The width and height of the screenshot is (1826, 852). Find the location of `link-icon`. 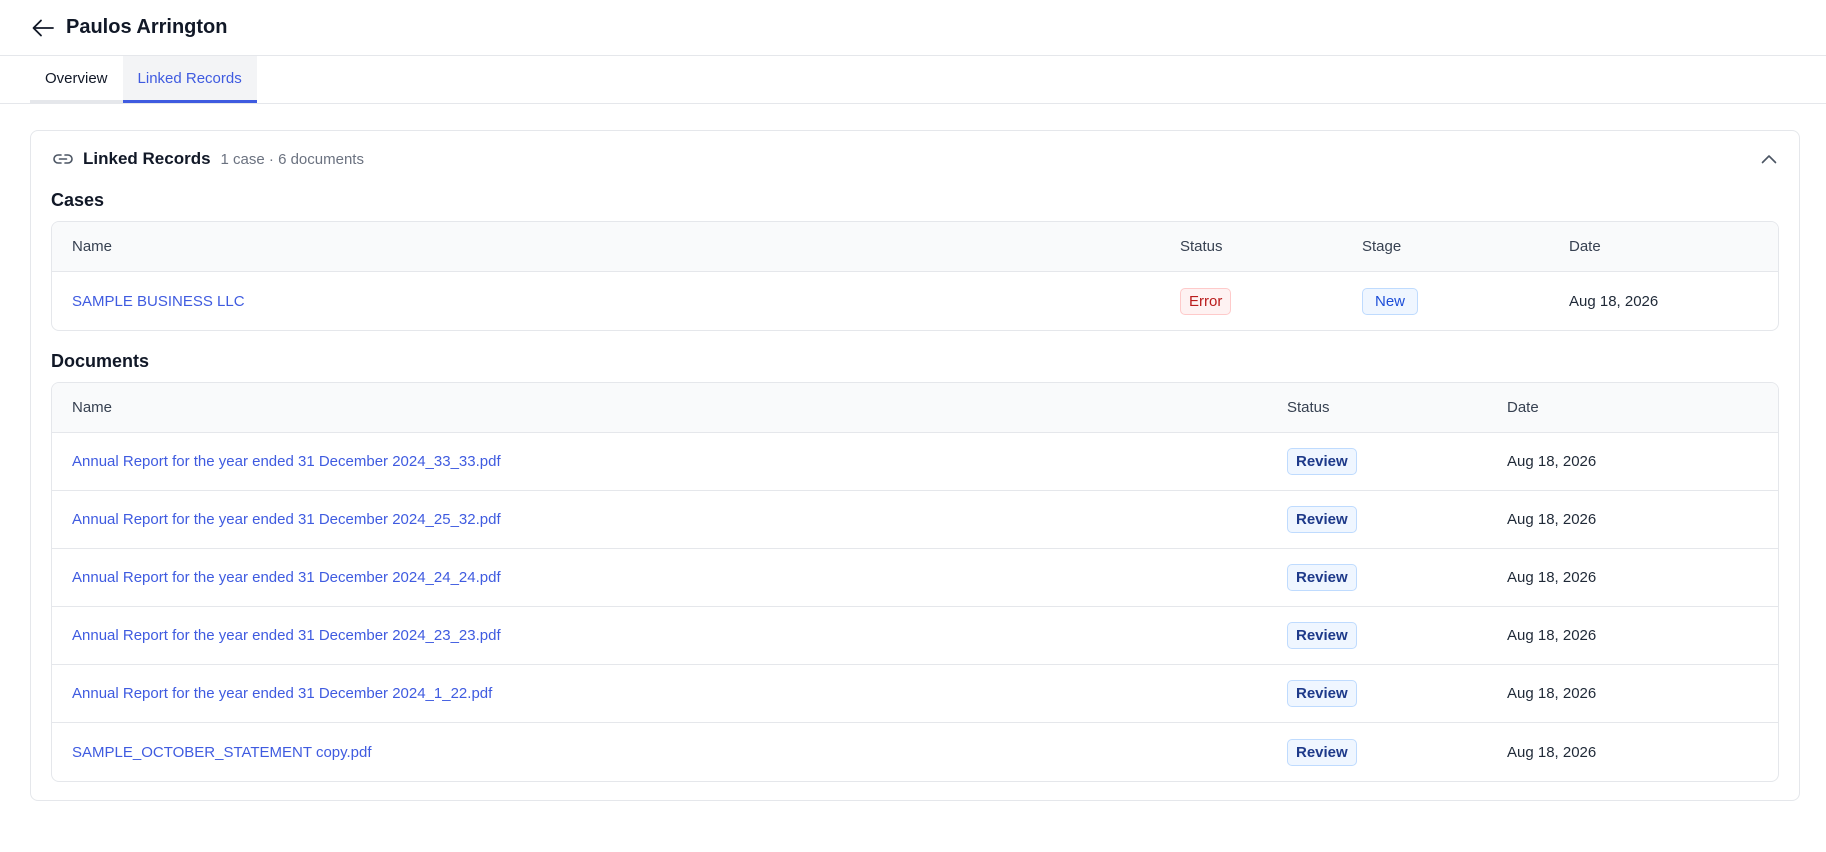

link-icon is located at coordinates (63, 159).